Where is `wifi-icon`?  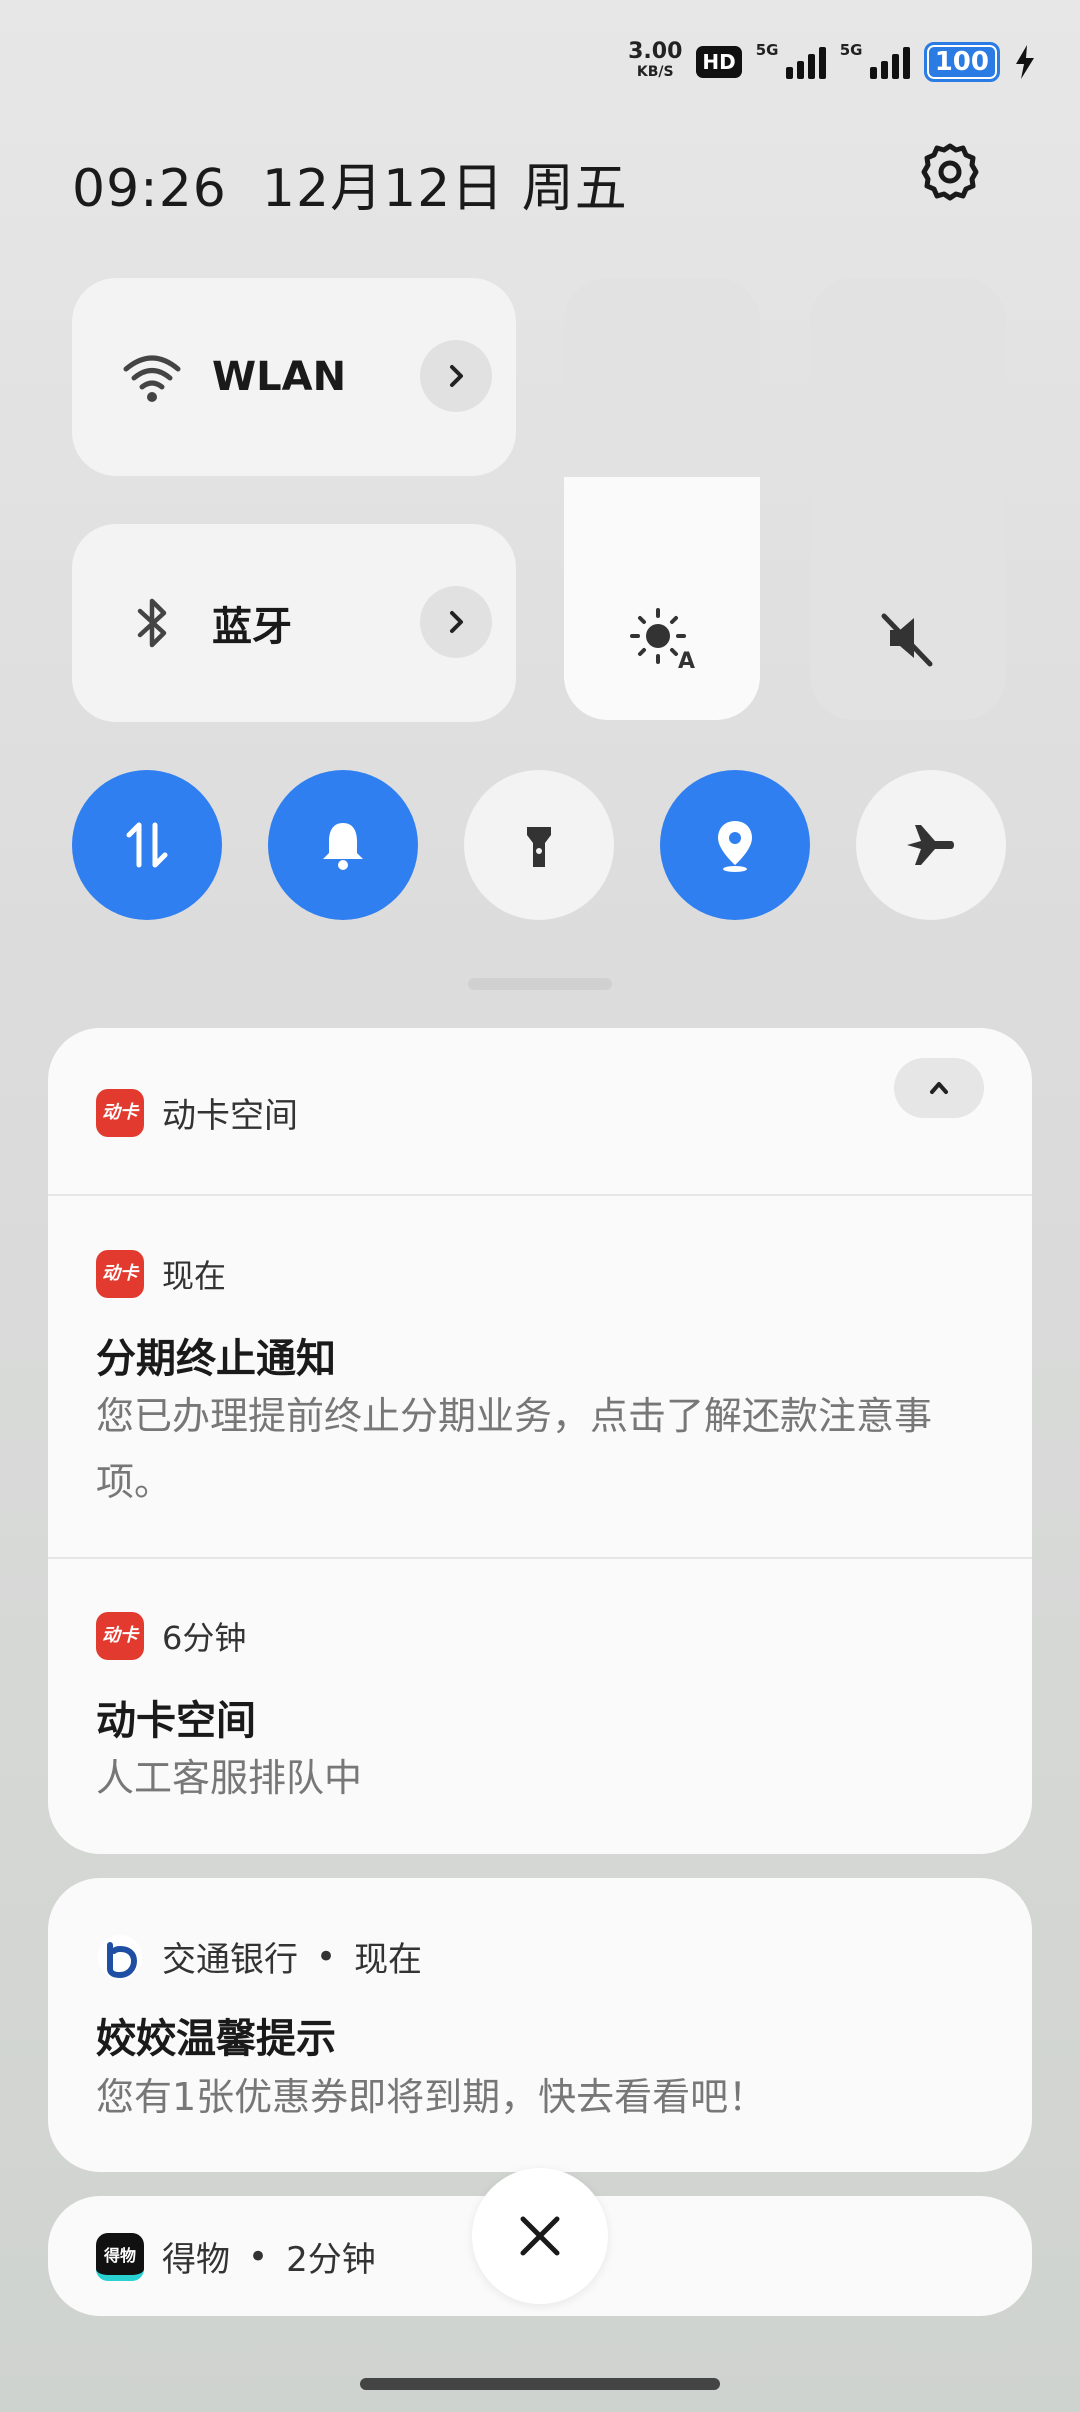
wifi-icon is located at coordinates (152, 378).